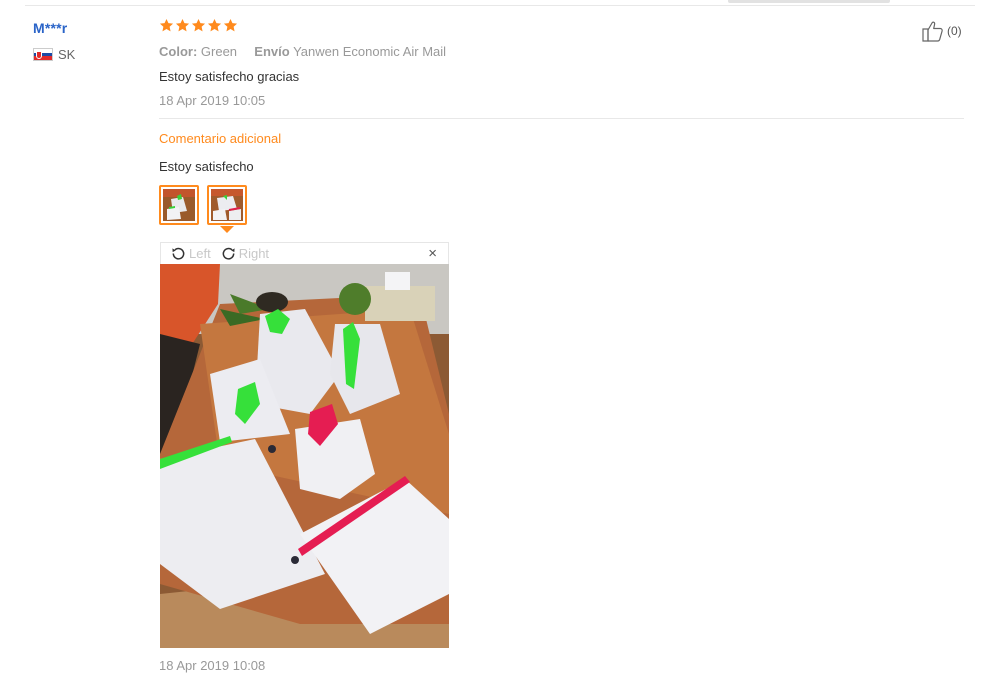 This screenshot has width=1000, height=681. Describe the element at coordinates (304, 253) in the screenshot. I see `photo-viewer-toolbar: Left Right ×` at that location.